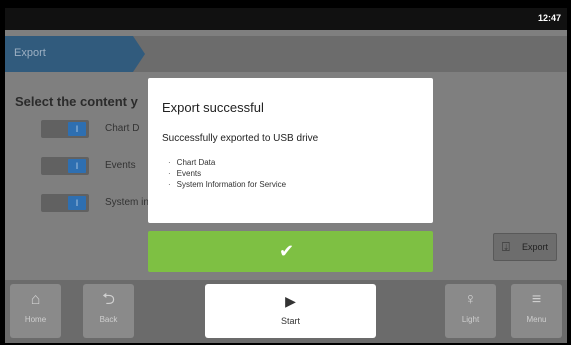  What do you see at coordinates (120, 165) in the screenshot?
I see `option-label-events: Events` at bounding box center [120, 165].